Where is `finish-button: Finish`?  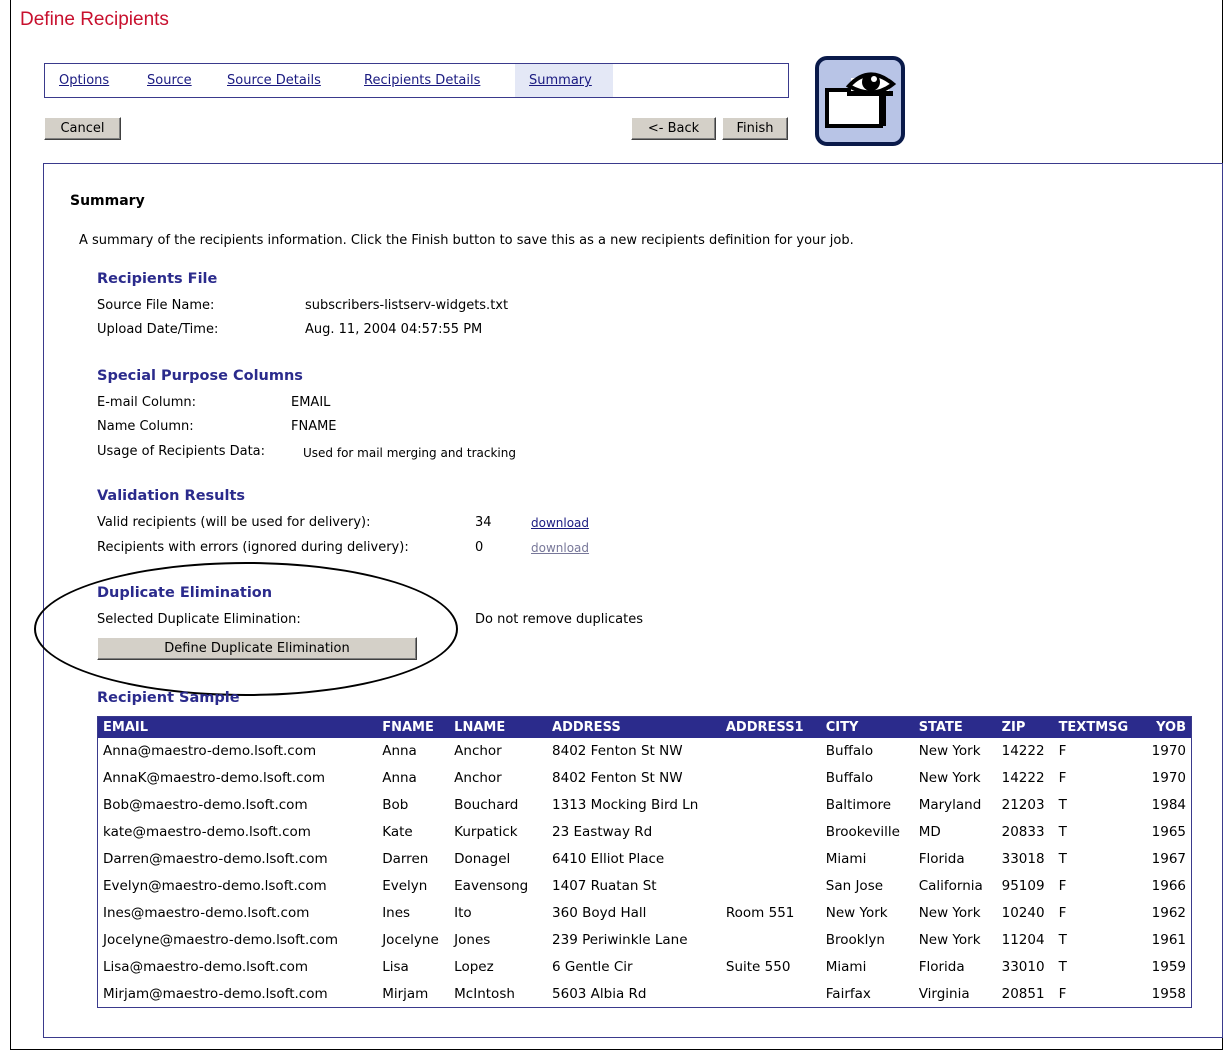 finish-button: Finish is located at coordinates (755, 128).